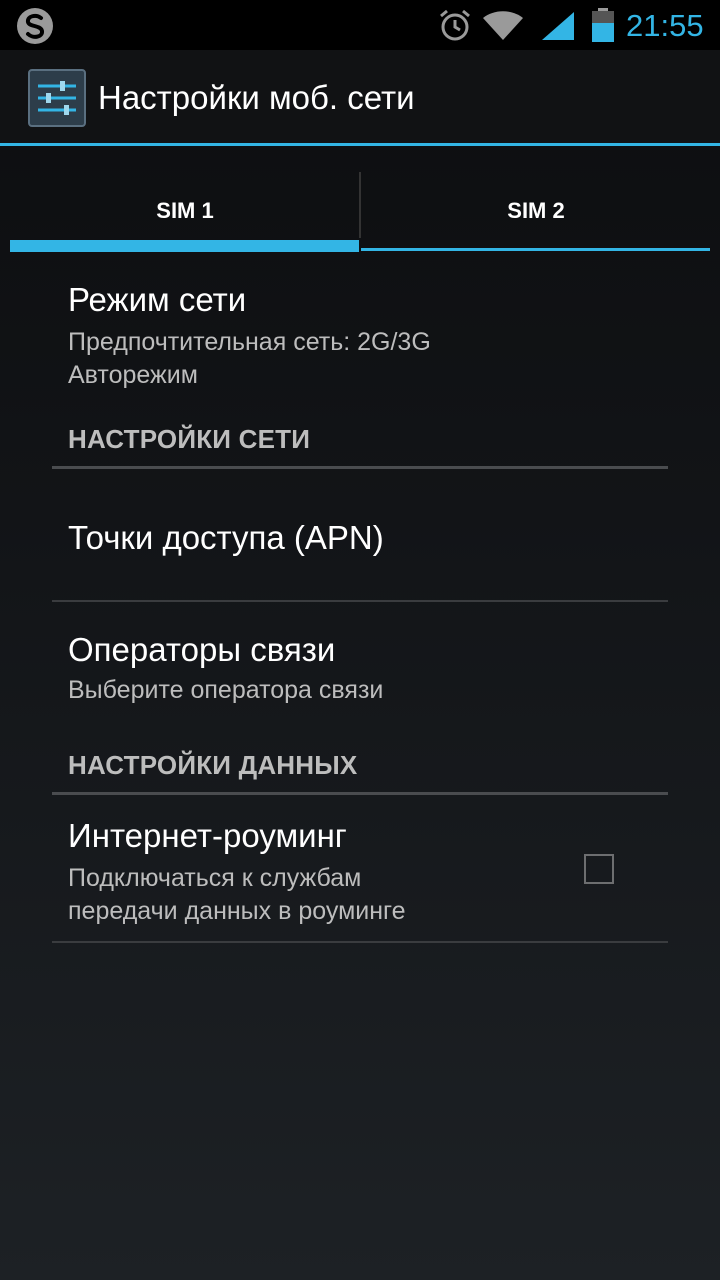  I want to click on signal-icon, so click(558, 26).